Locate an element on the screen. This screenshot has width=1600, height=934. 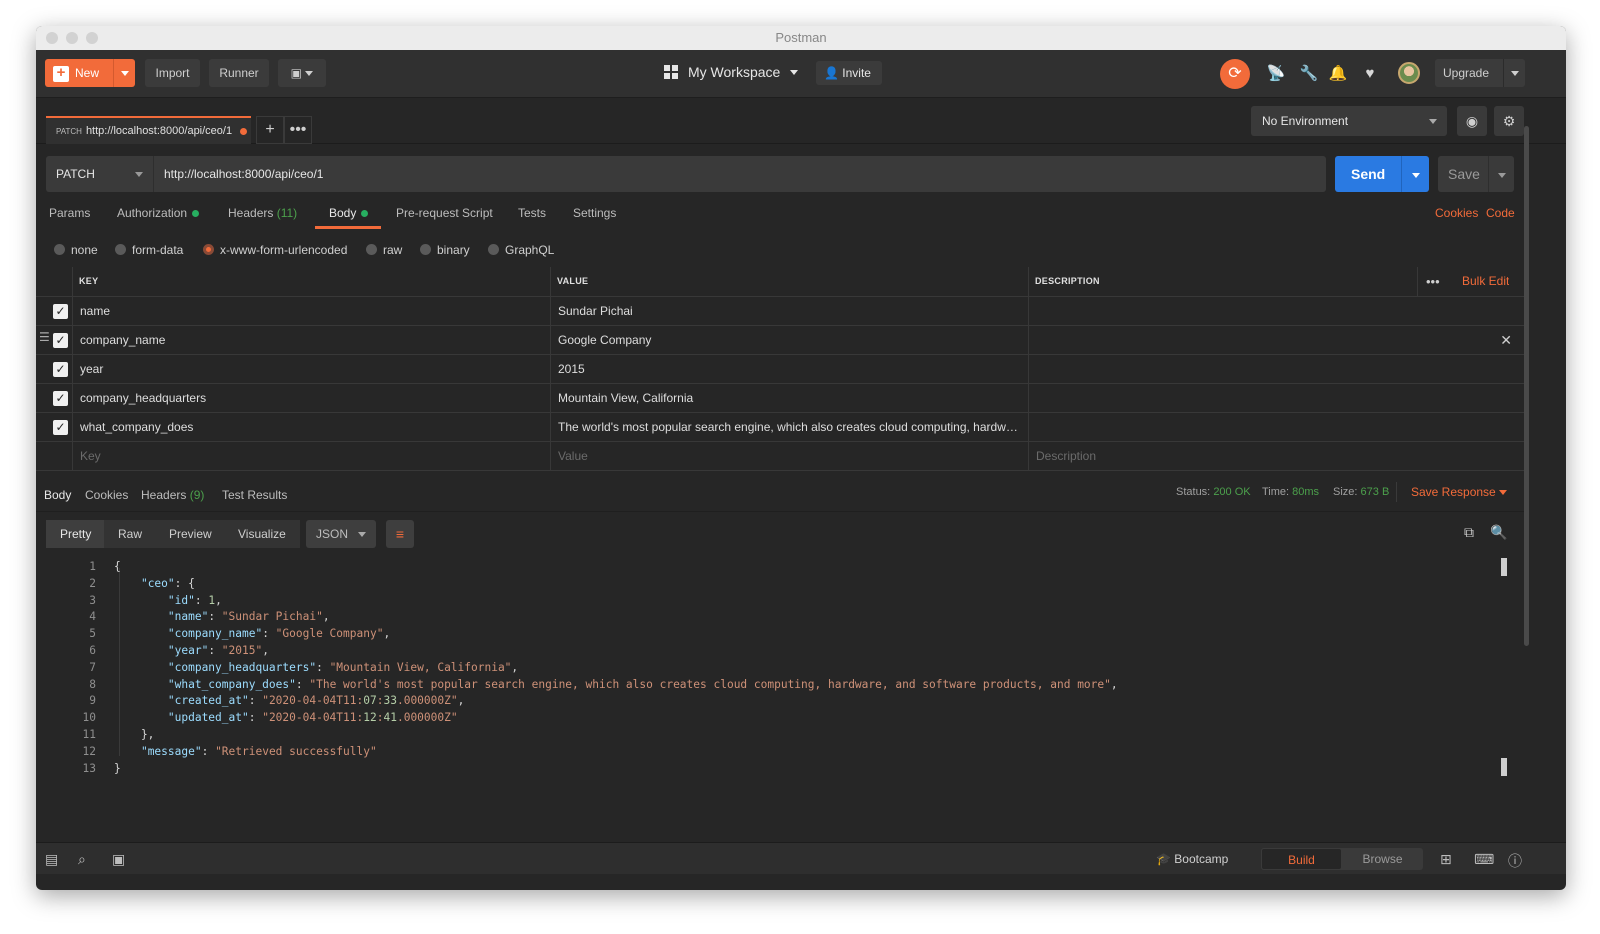
new-key-input: Key is located at coordinates (308, 456).